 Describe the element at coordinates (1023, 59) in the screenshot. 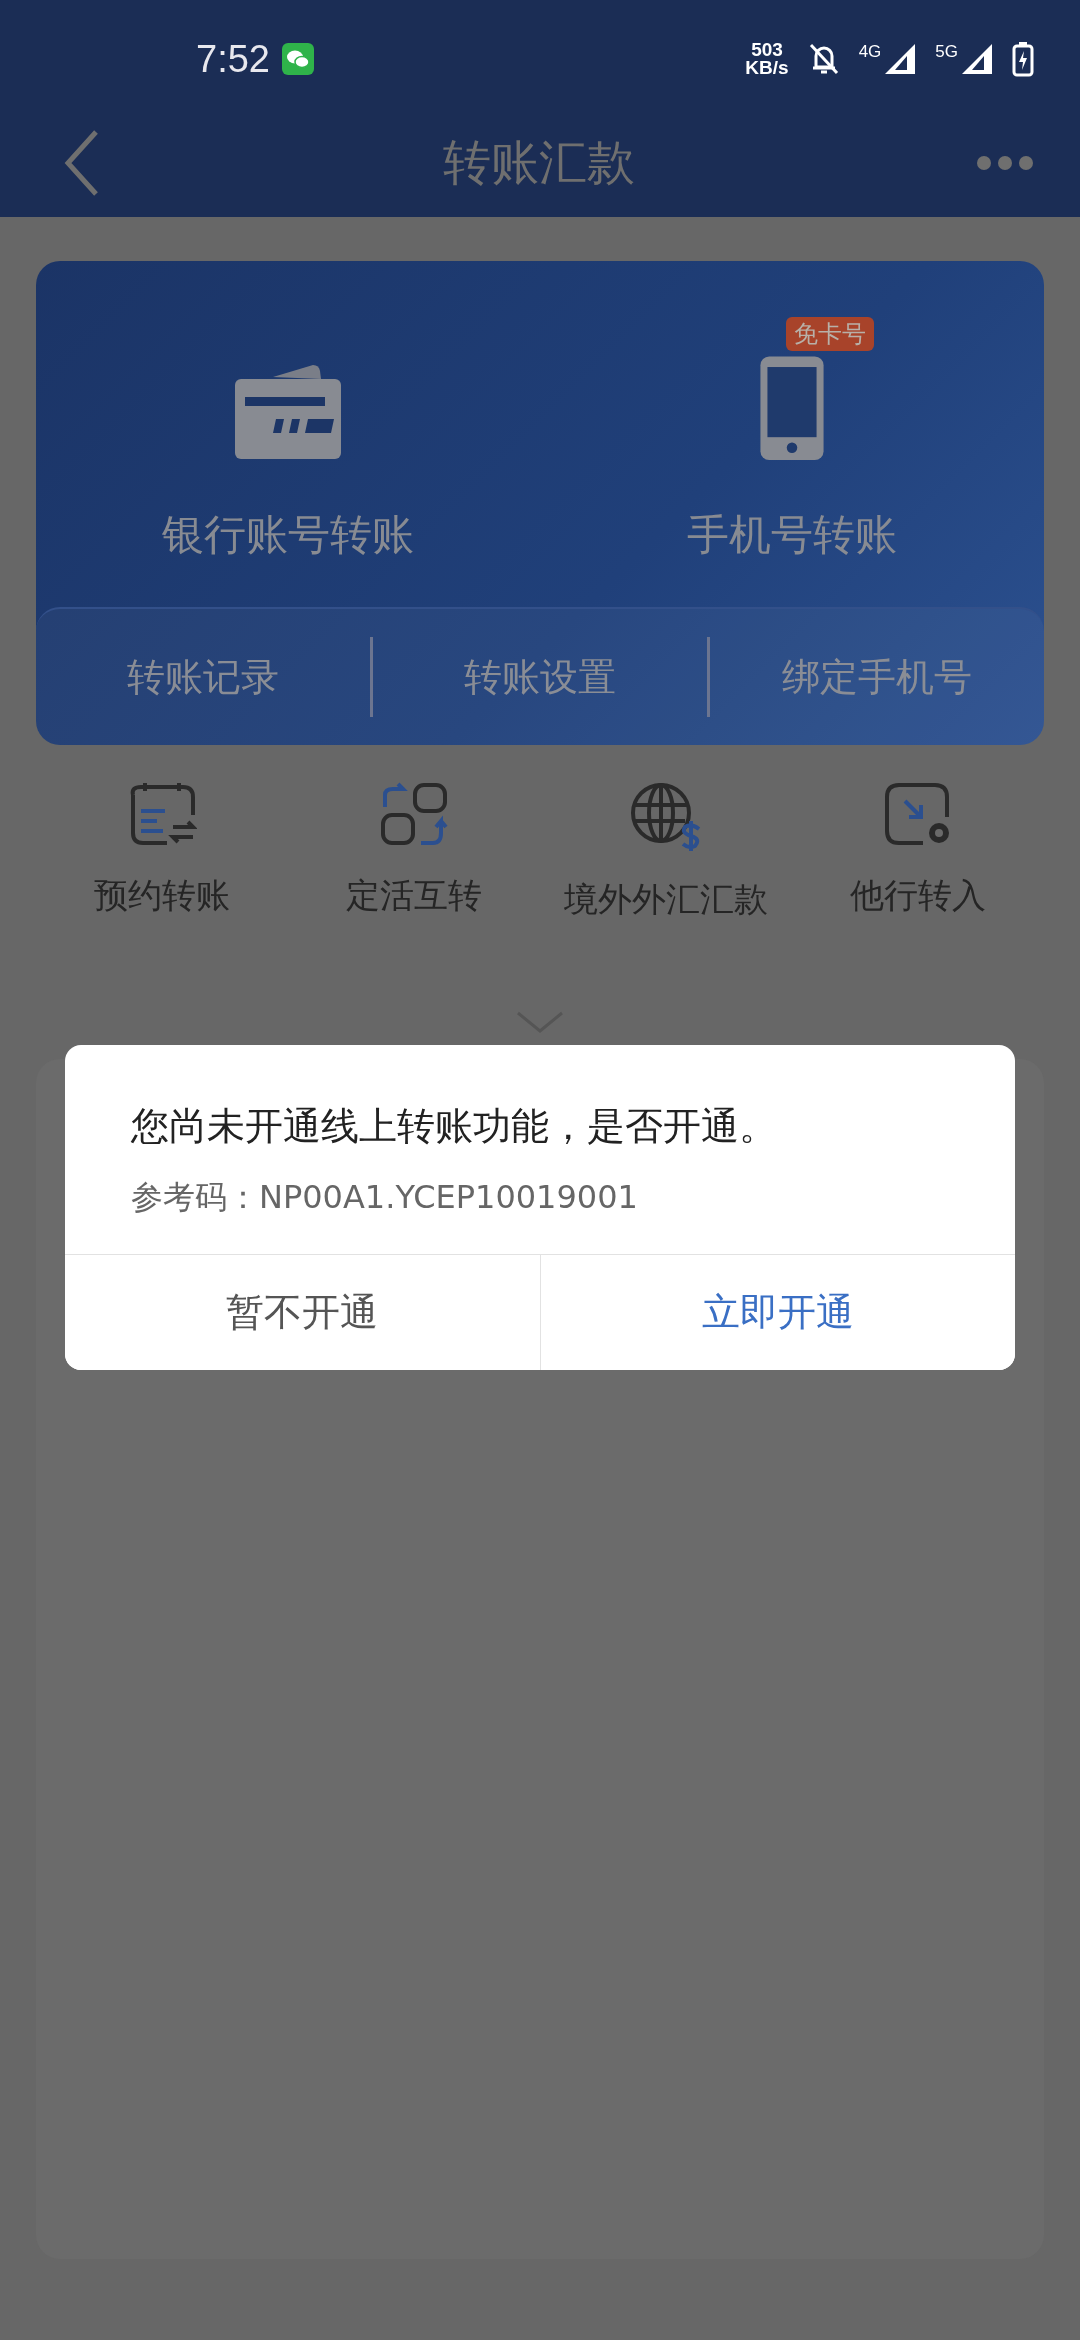

I see `battery-icon` at that location.